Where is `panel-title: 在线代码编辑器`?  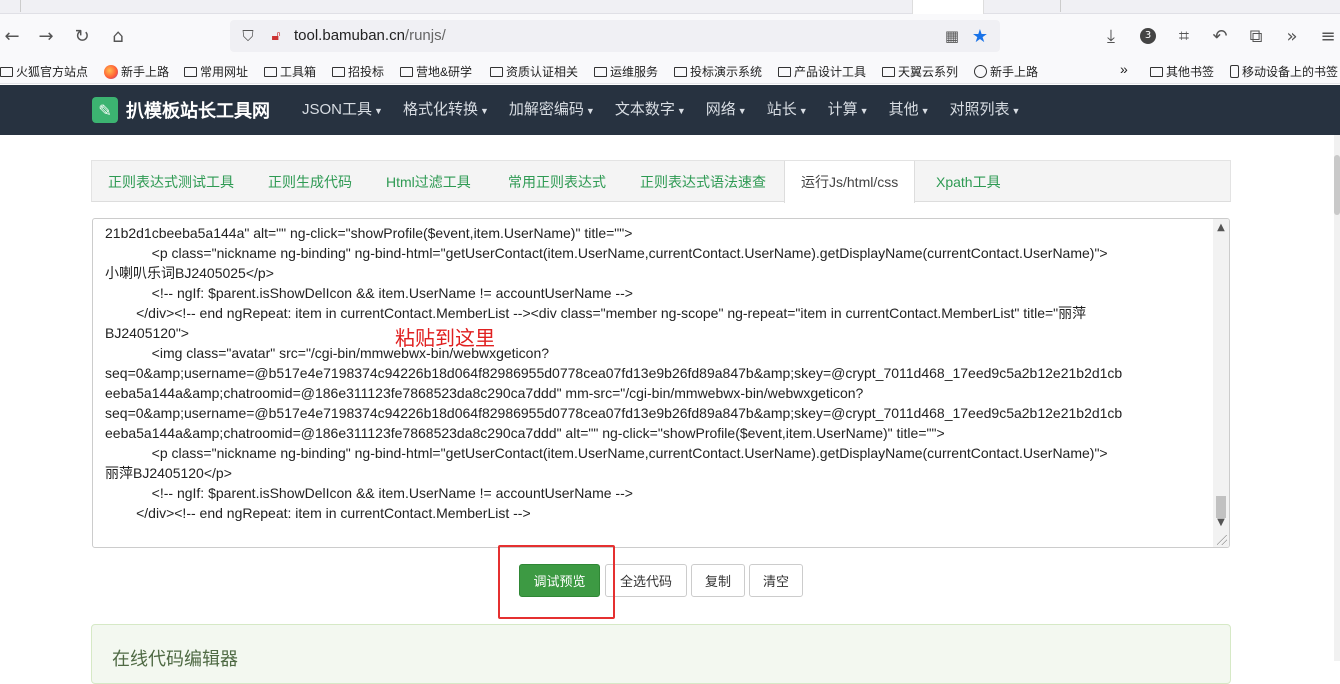 panel-title: 在线代码编辑器 is located at coordinates (175, 659).